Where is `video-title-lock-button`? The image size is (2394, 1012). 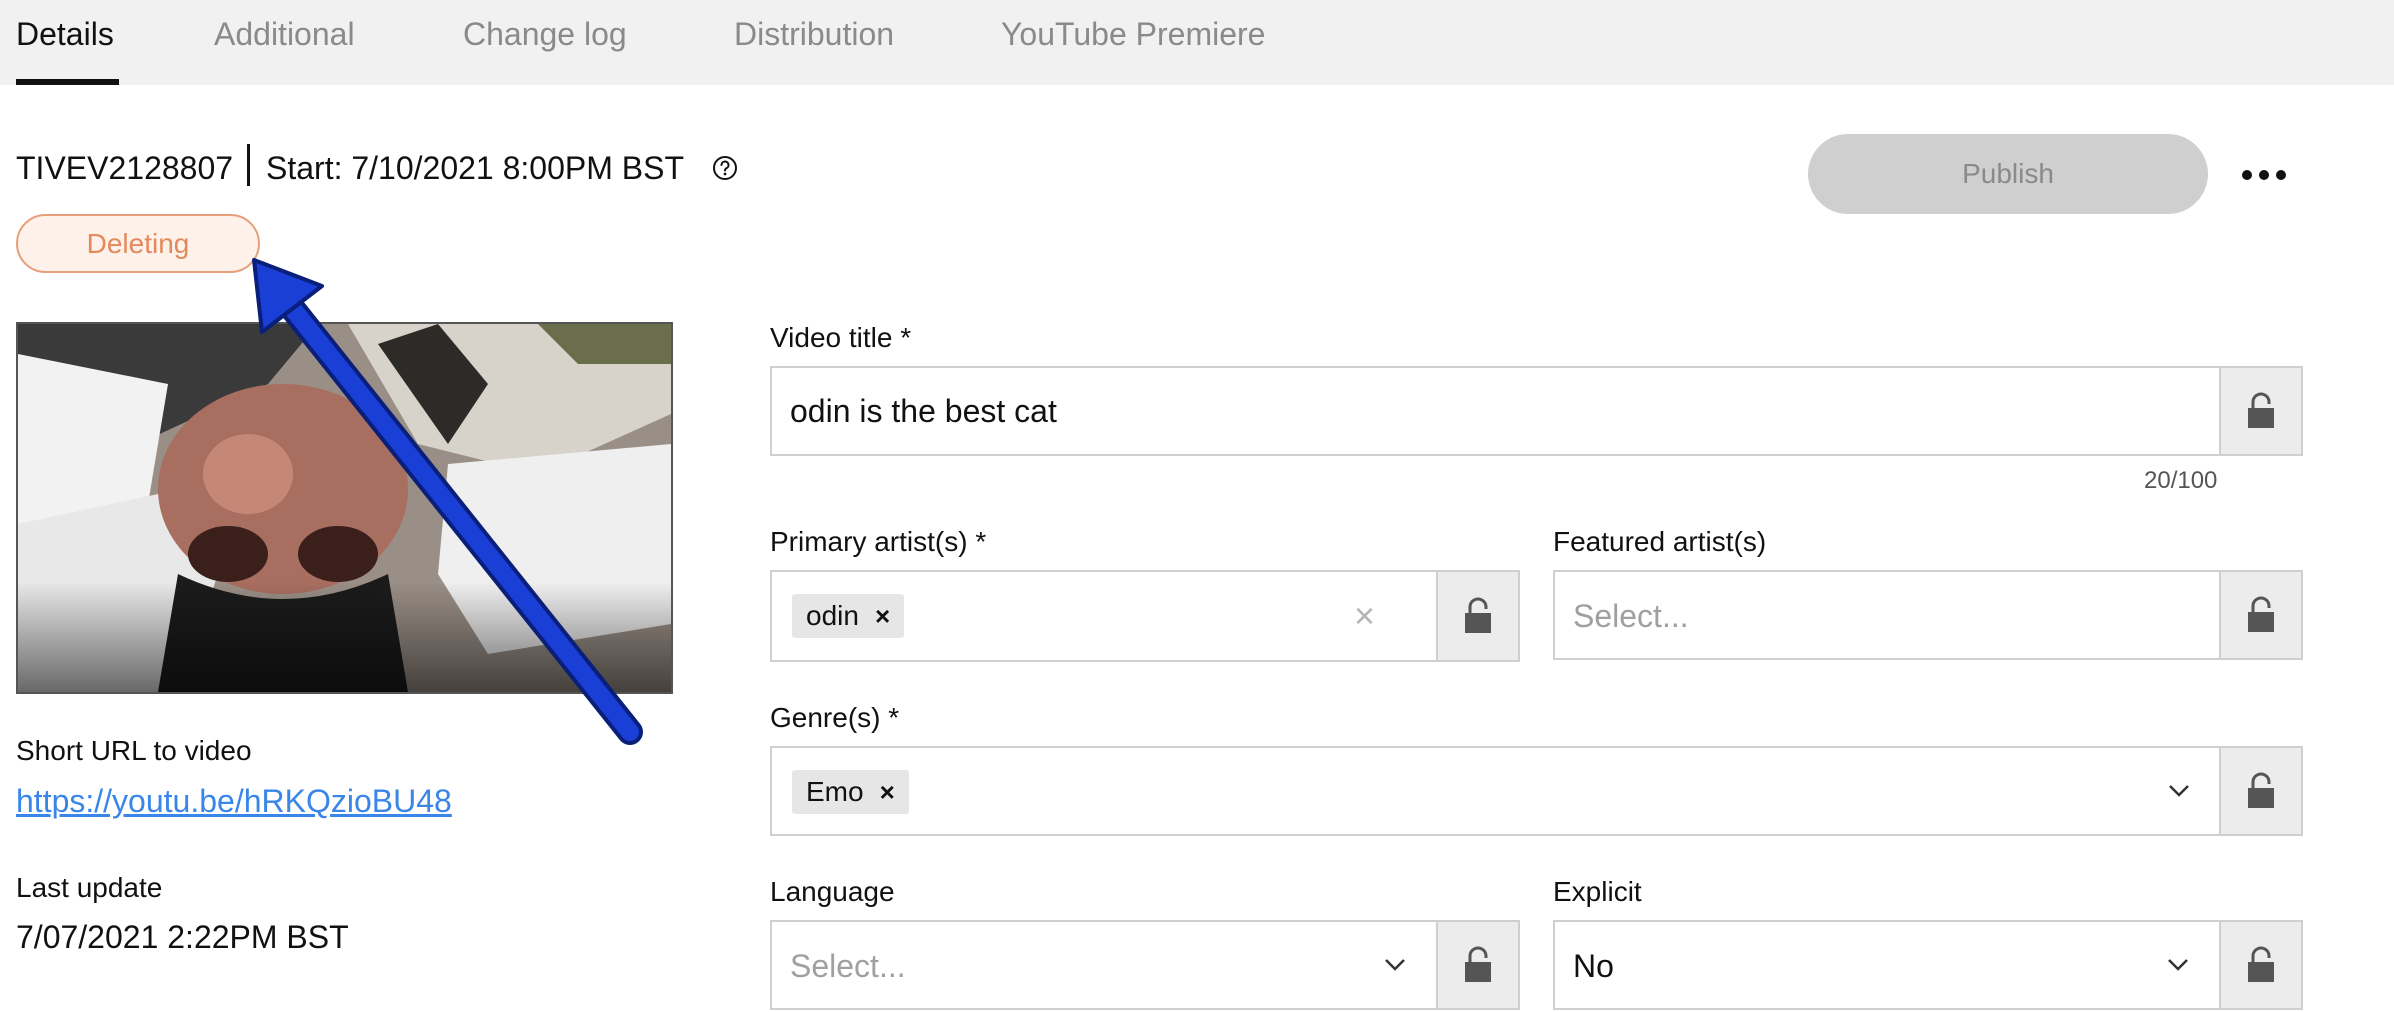
video-title-lock-button is located at coordinates (2261, 411).